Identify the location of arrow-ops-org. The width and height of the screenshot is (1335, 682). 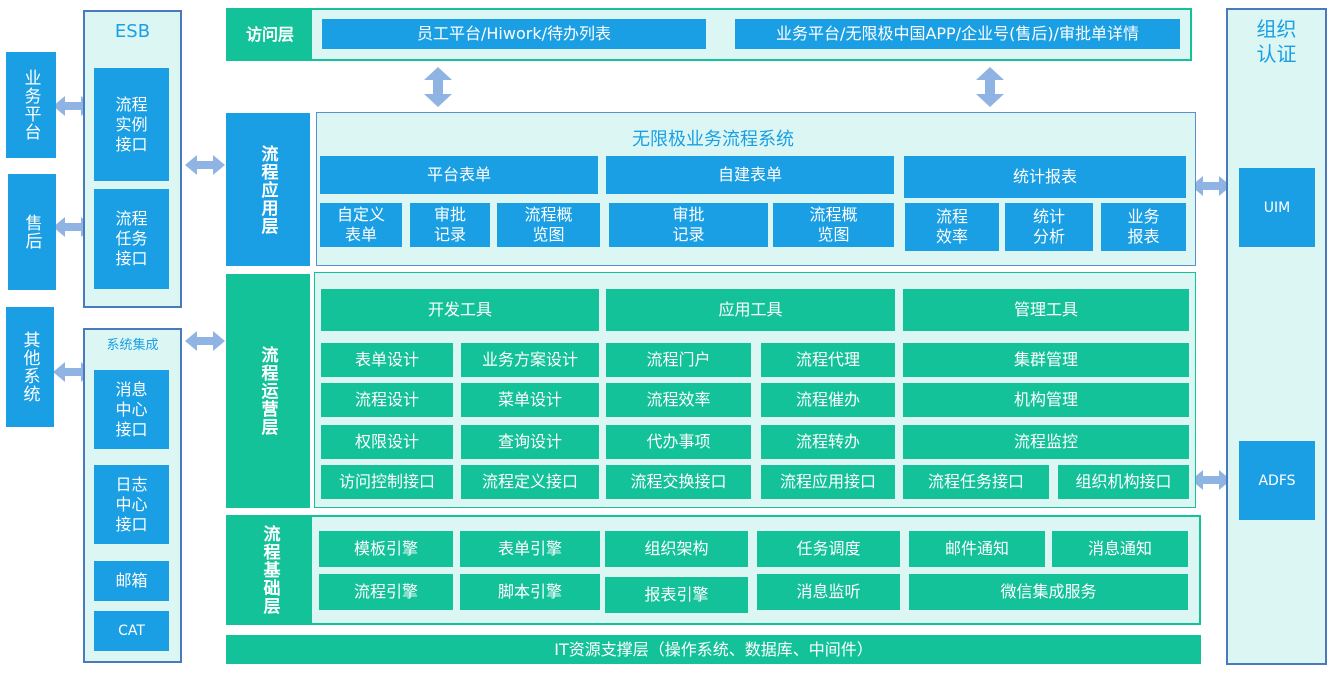
(1211, 480).